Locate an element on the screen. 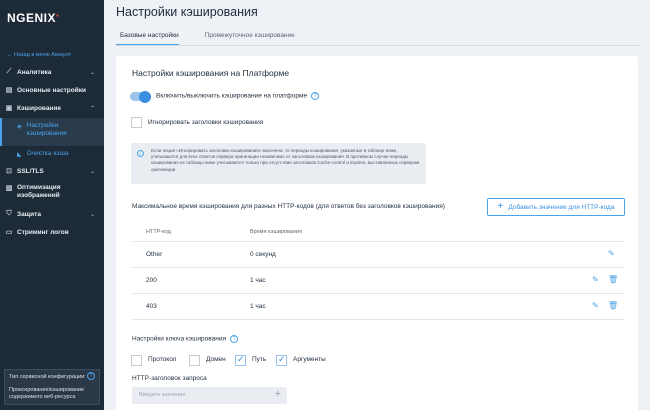  sidebar-subitem-purge-cache: ◣ Очистка кэша is located at coordinates (52, 155).